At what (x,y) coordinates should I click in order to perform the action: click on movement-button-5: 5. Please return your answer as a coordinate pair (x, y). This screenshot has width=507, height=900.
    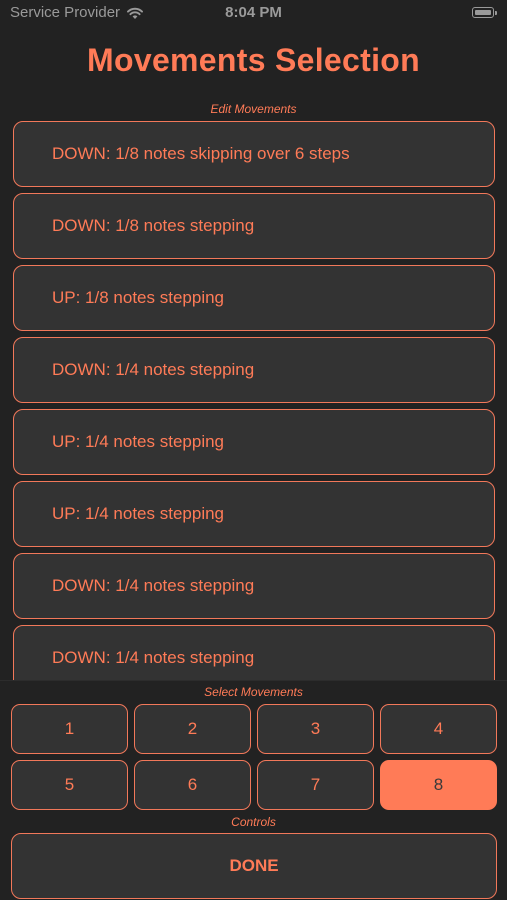
    Looking at the image, I should click on (69, 785).